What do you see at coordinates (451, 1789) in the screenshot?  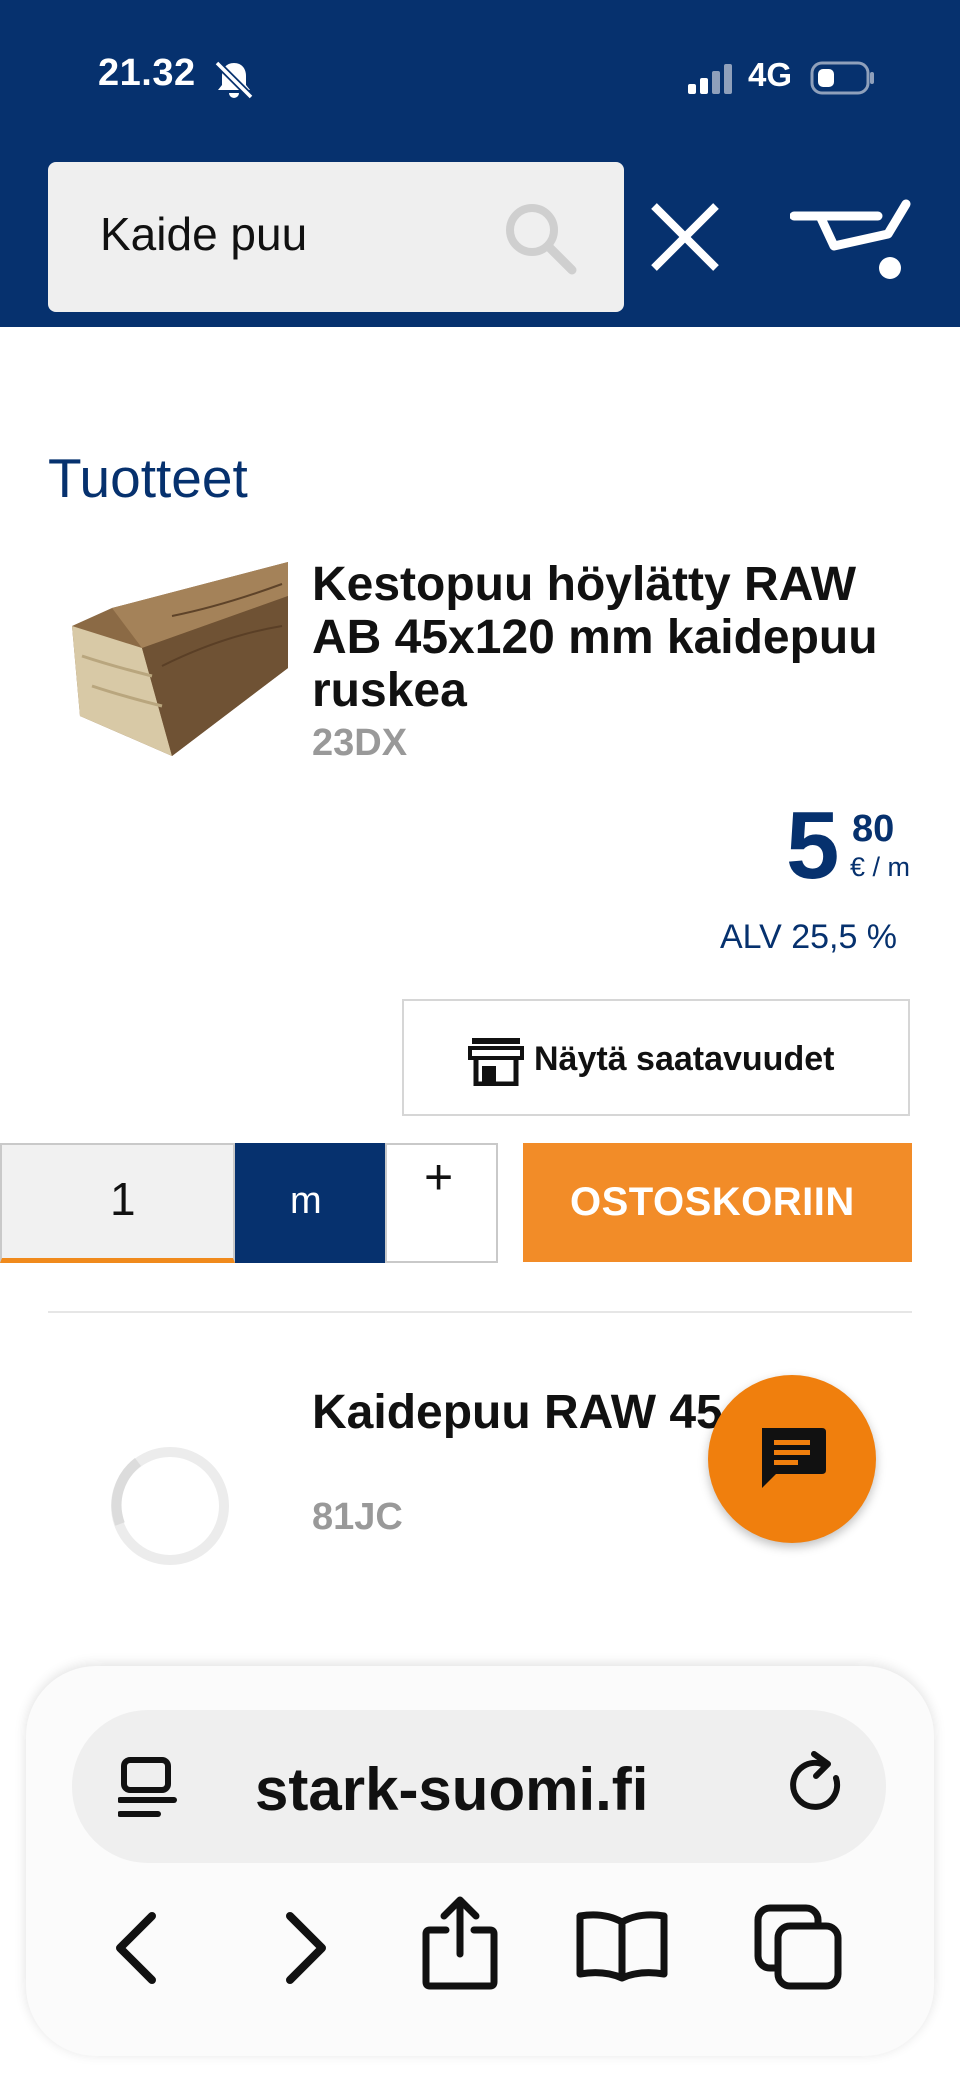 I see `url-text: stark-suomi.fi` at bounding box center [451, 1789].